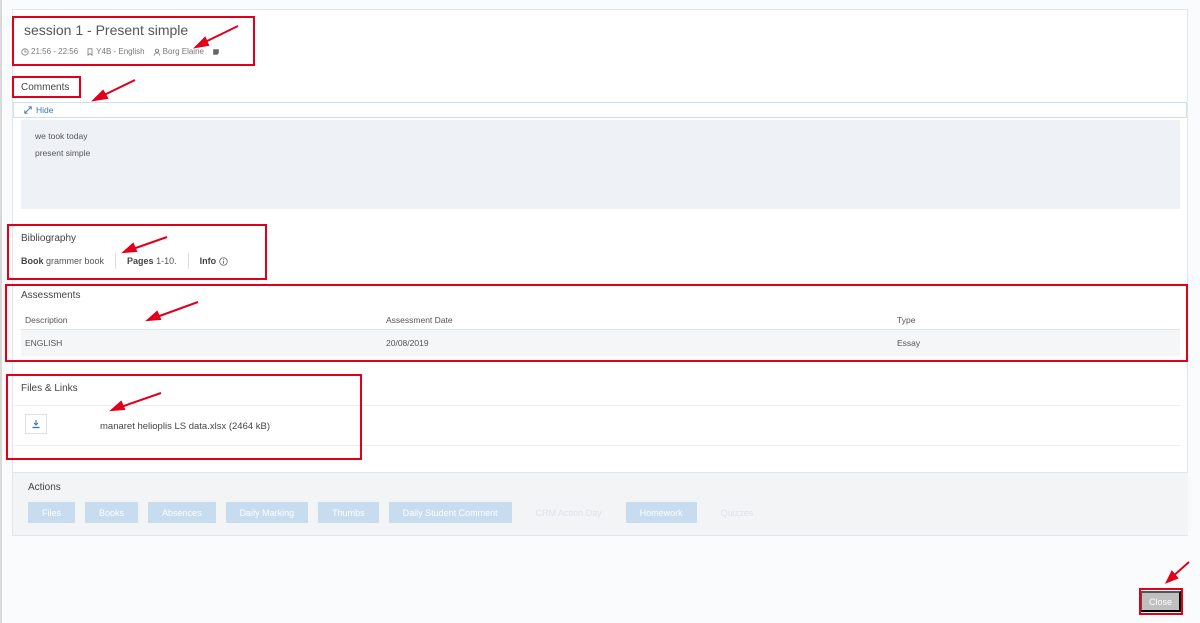 Image resolution: width=1200 pixels, height=623 pixels. Describe the element at coordinates (182, 512) in the screenshot. I see `absences-button: Absences` at that location.